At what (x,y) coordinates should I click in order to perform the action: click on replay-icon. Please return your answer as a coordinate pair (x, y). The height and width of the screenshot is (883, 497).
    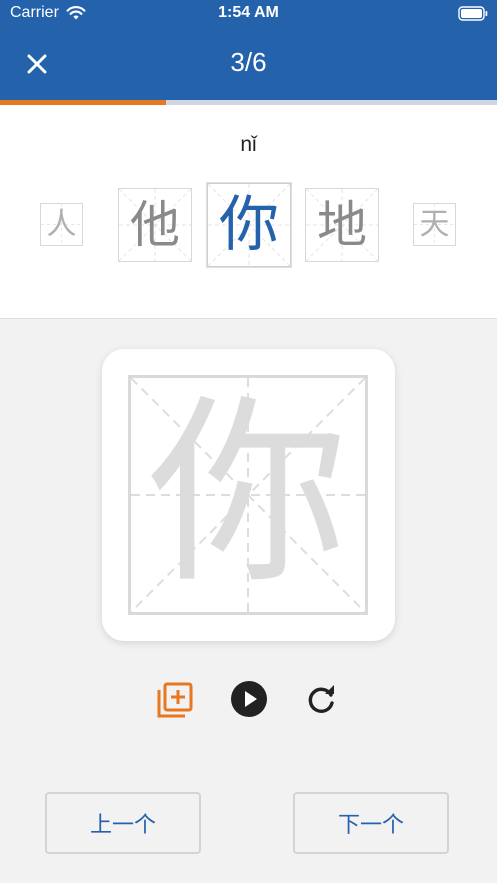
    Looking at the image, I should click on (321, 699).